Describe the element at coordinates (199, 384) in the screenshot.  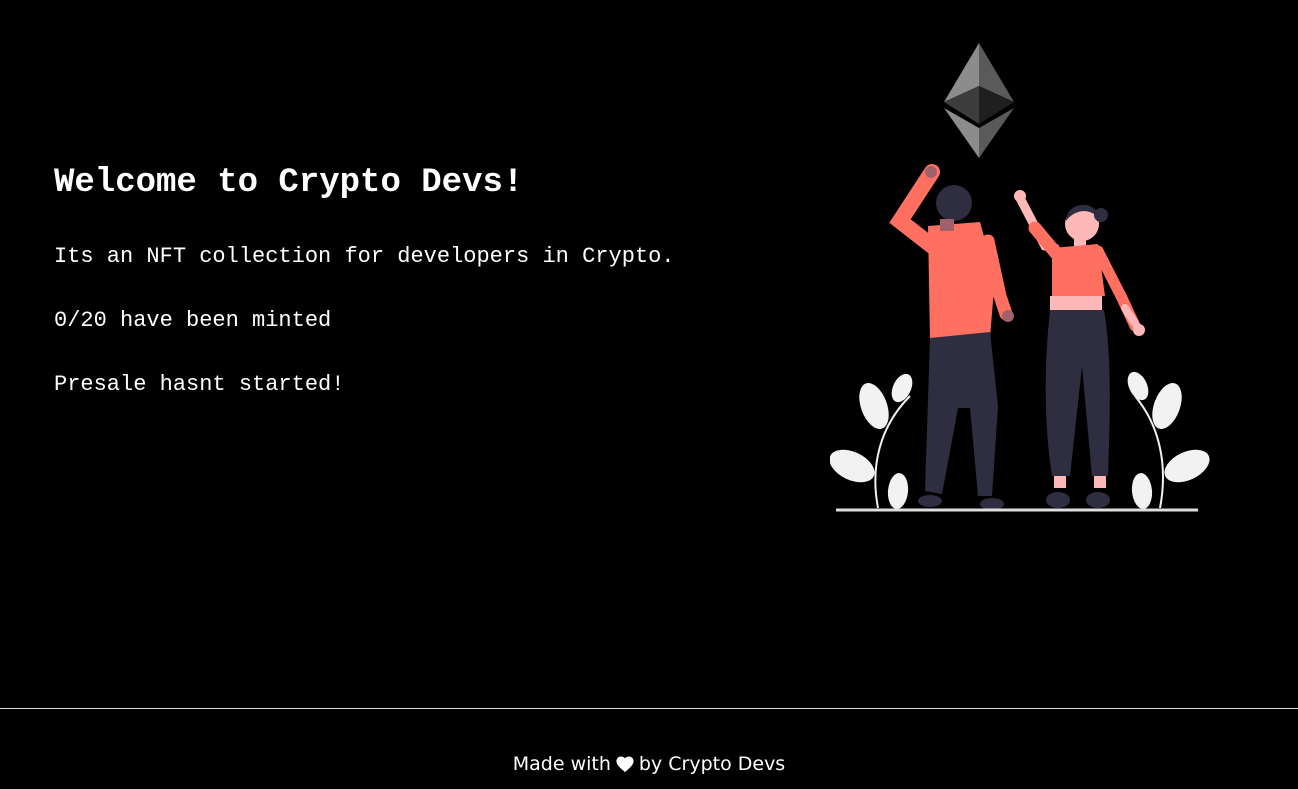
I see `presale-status: Presale hasnt started!` at that location.